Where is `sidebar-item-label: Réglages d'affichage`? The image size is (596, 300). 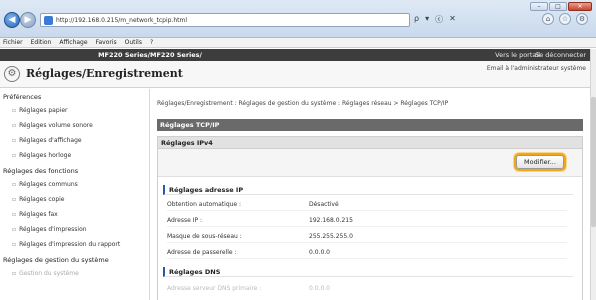 sidebar-item-label: Réglages d'affichage is located at coordinates (50, 140).